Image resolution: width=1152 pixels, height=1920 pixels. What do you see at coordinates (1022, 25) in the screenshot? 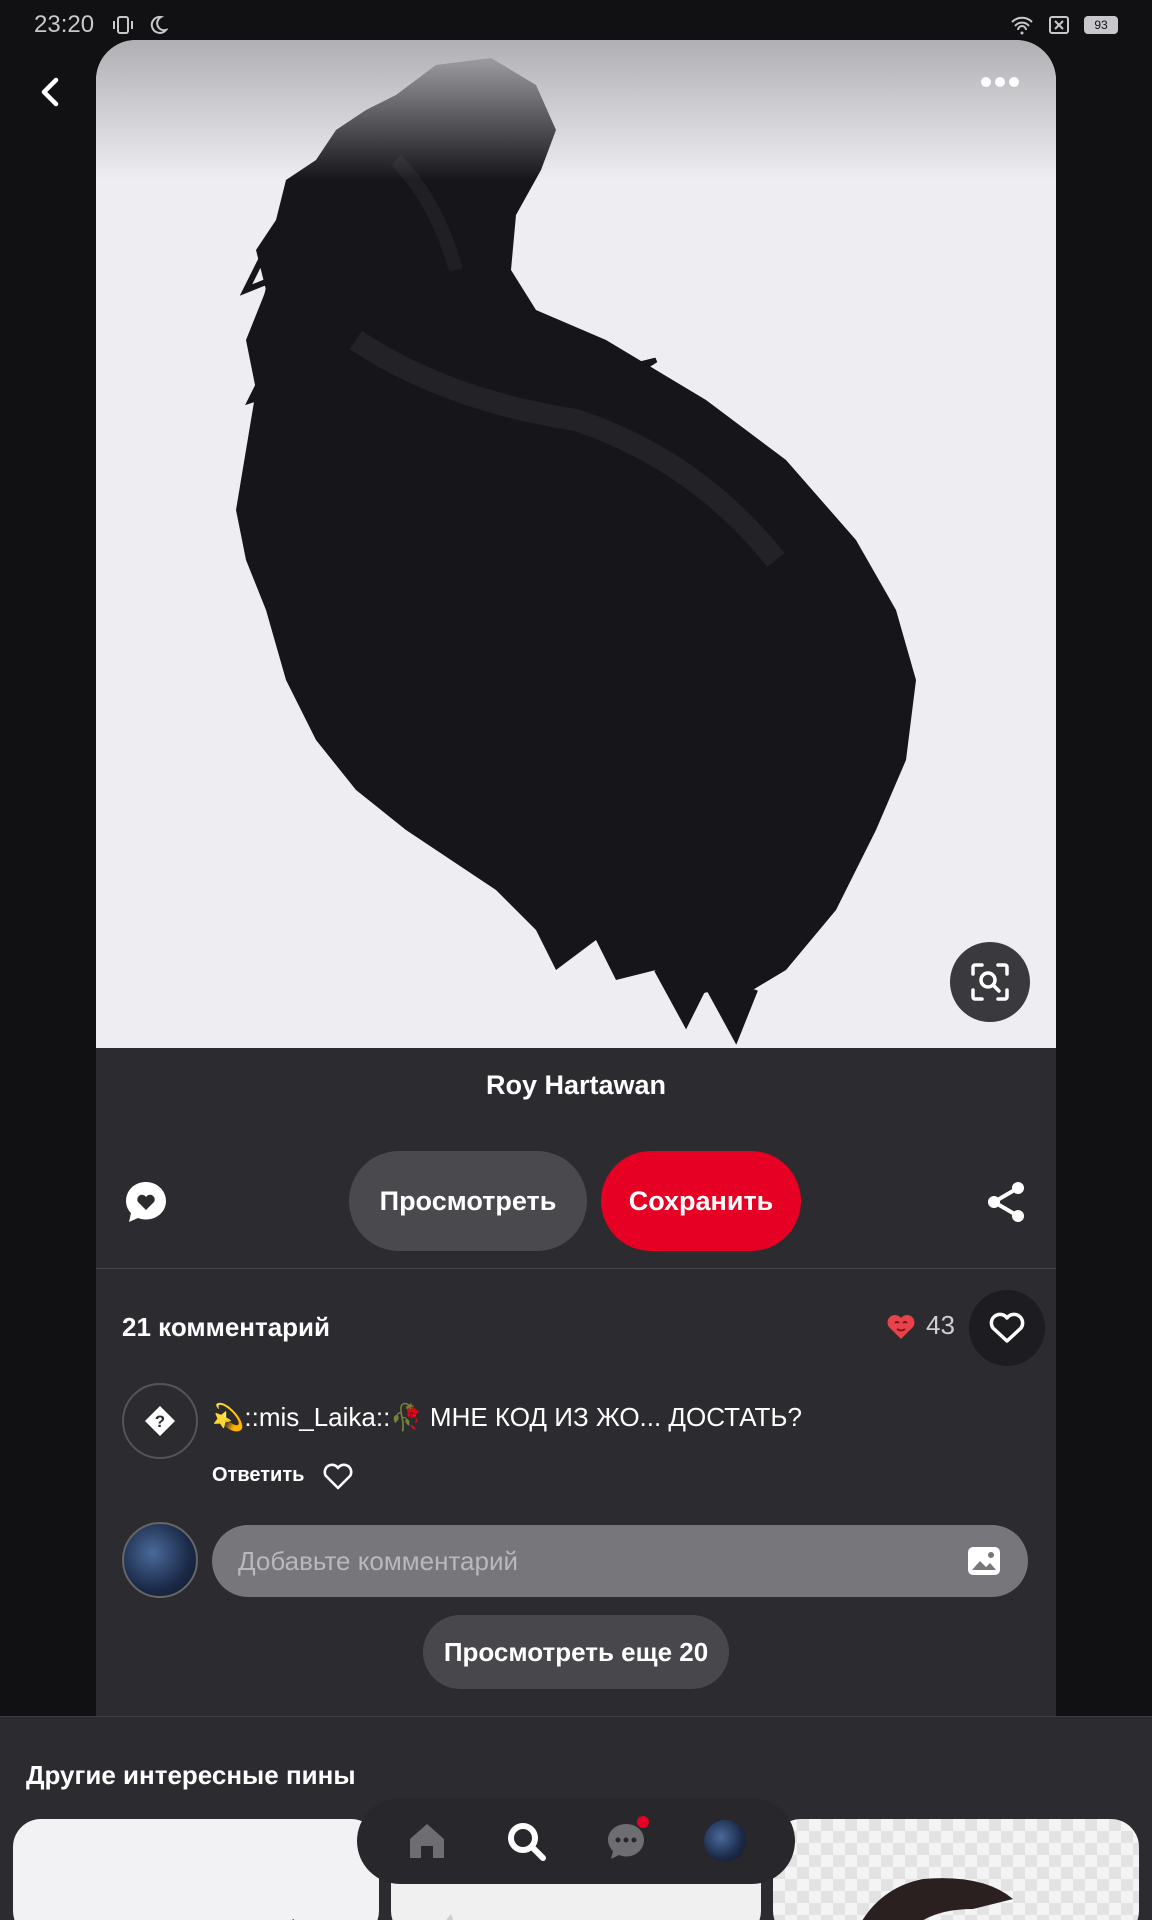
I see `wifi-icon` at bounding box center [1022, 25].